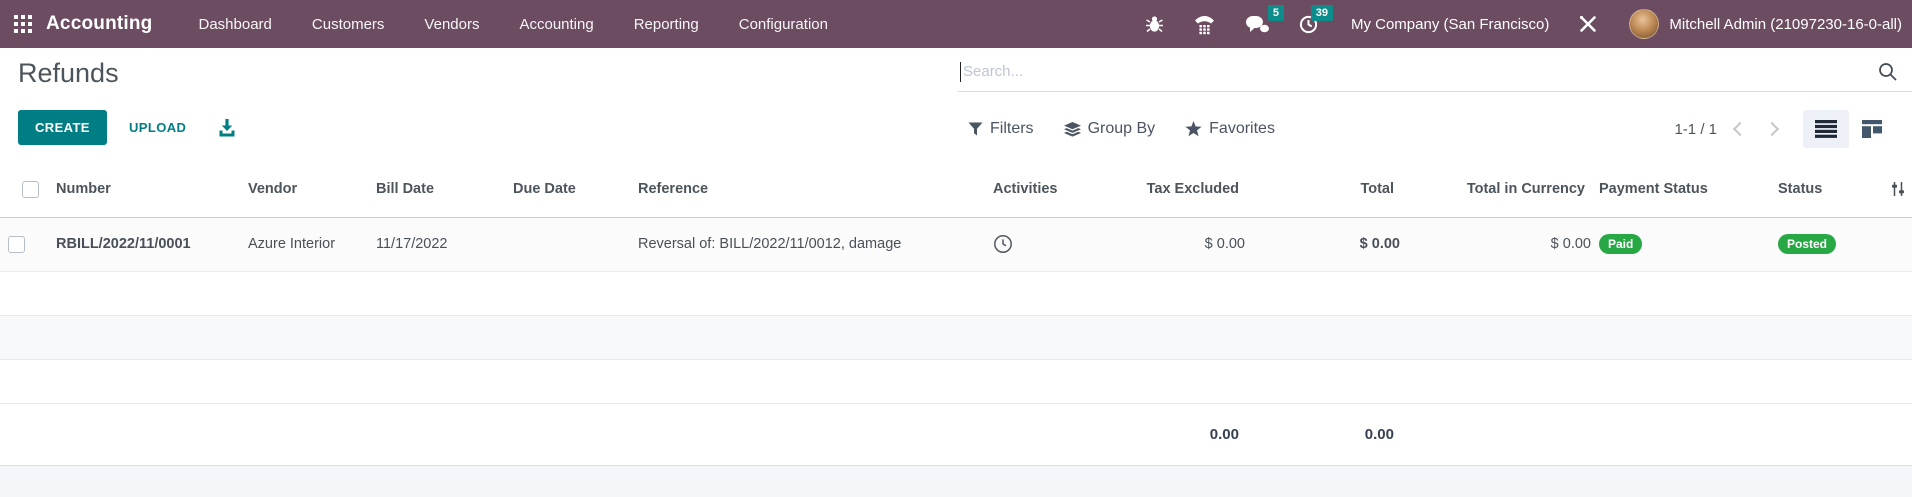 This screenshot has width=1912, height=497. I want to click on row-checkbox-cell, so click(24, 244).